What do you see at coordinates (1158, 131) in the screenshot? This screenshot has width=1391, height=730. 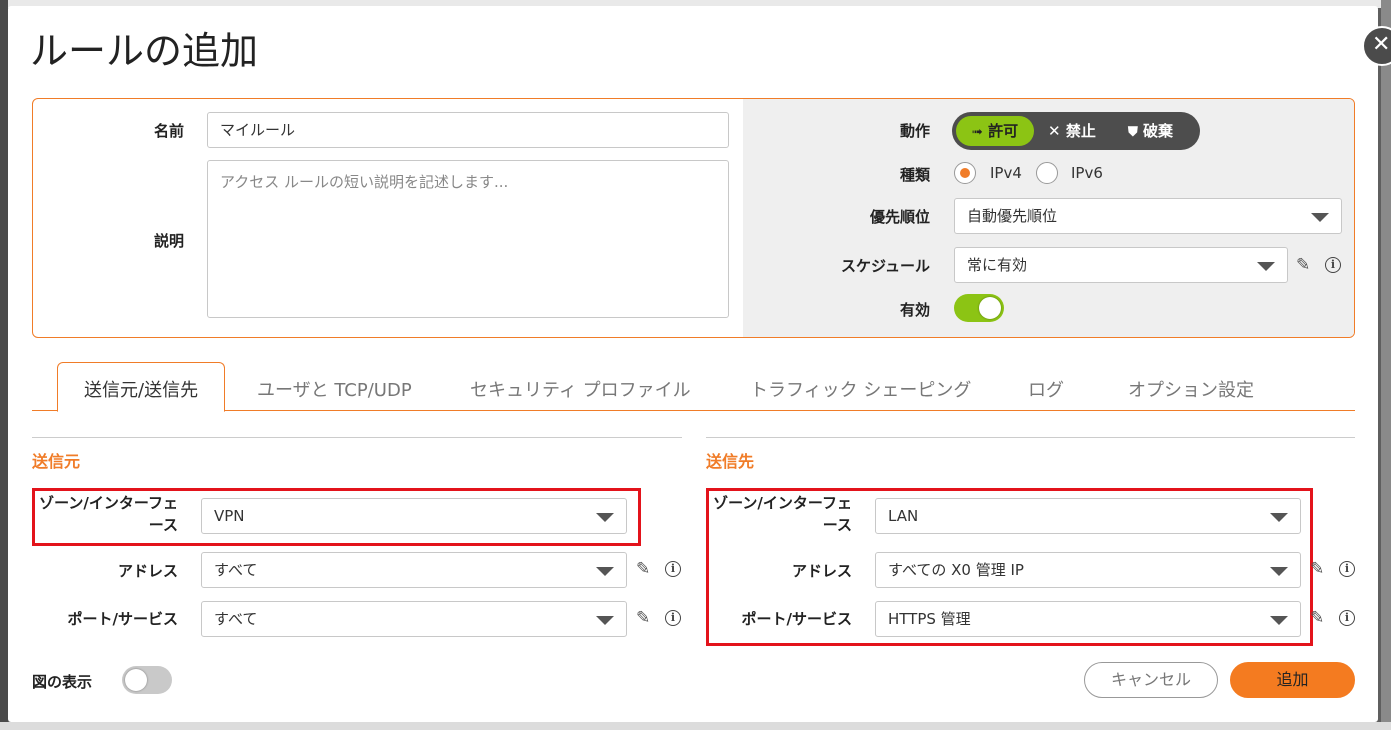 I see `action-discard-label: 破棄` at bounding box center [1158, 131].